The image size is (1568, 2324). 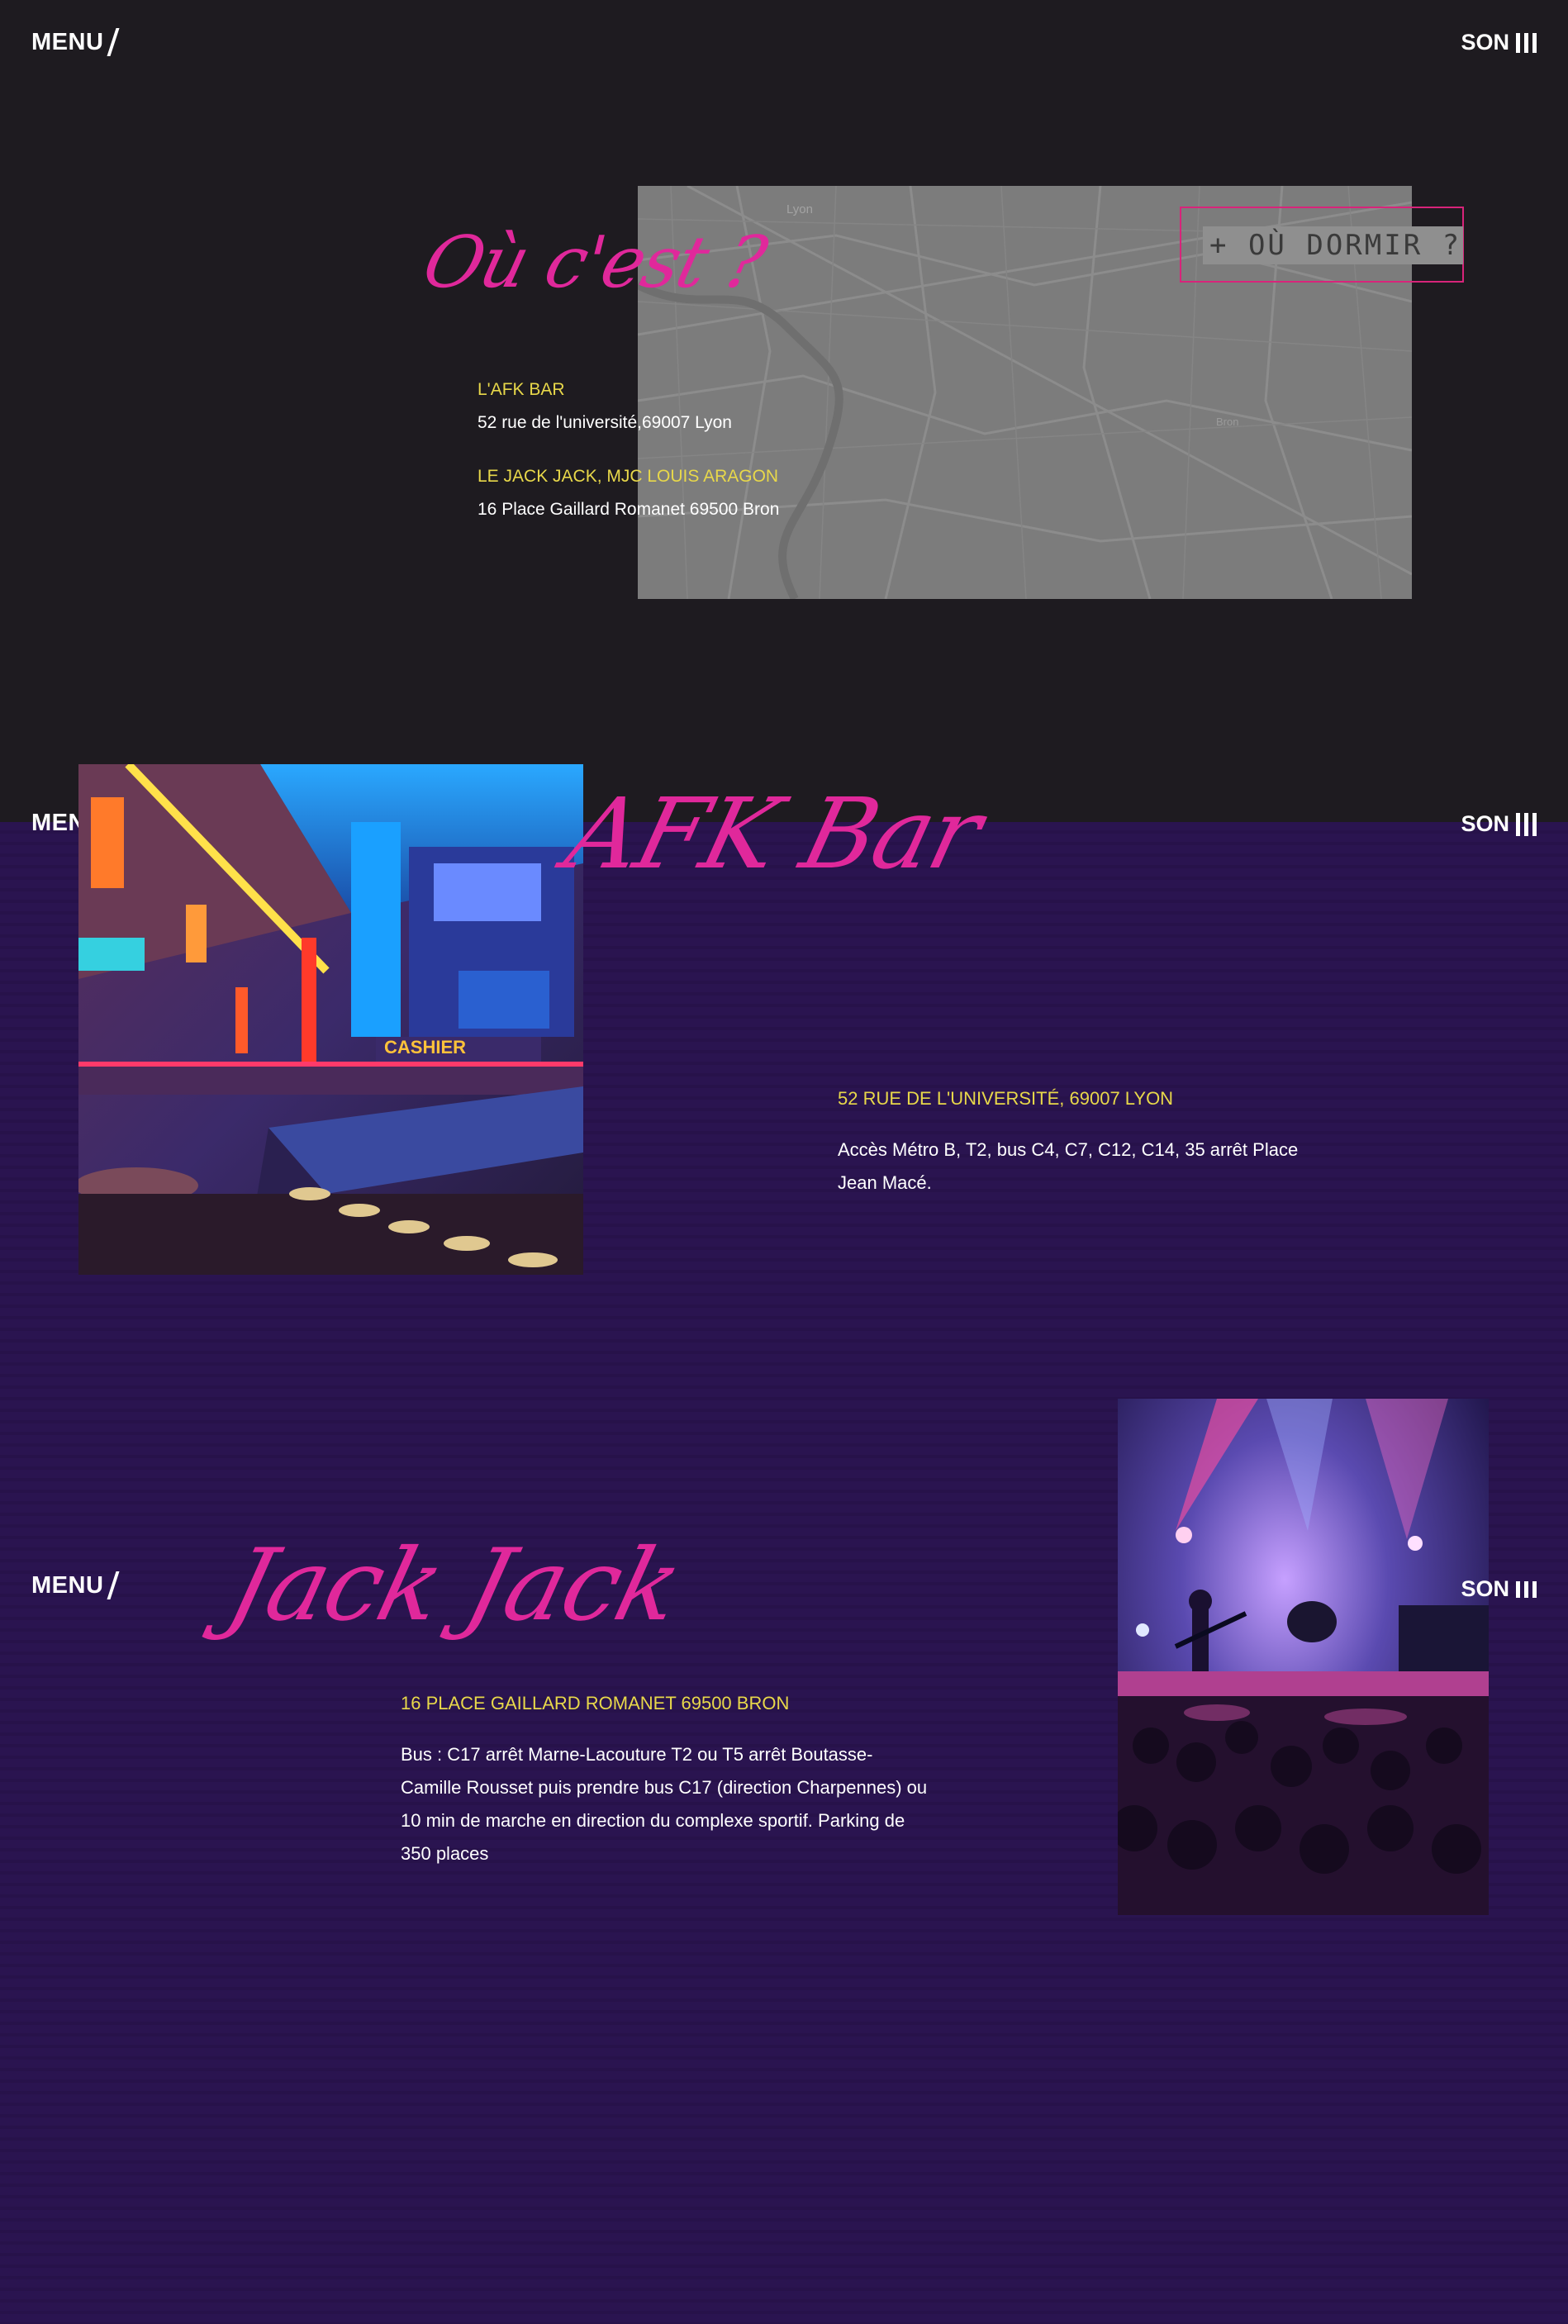 I want to click on sound-toggle-jack: SON, so click(x=1499, y=1589).